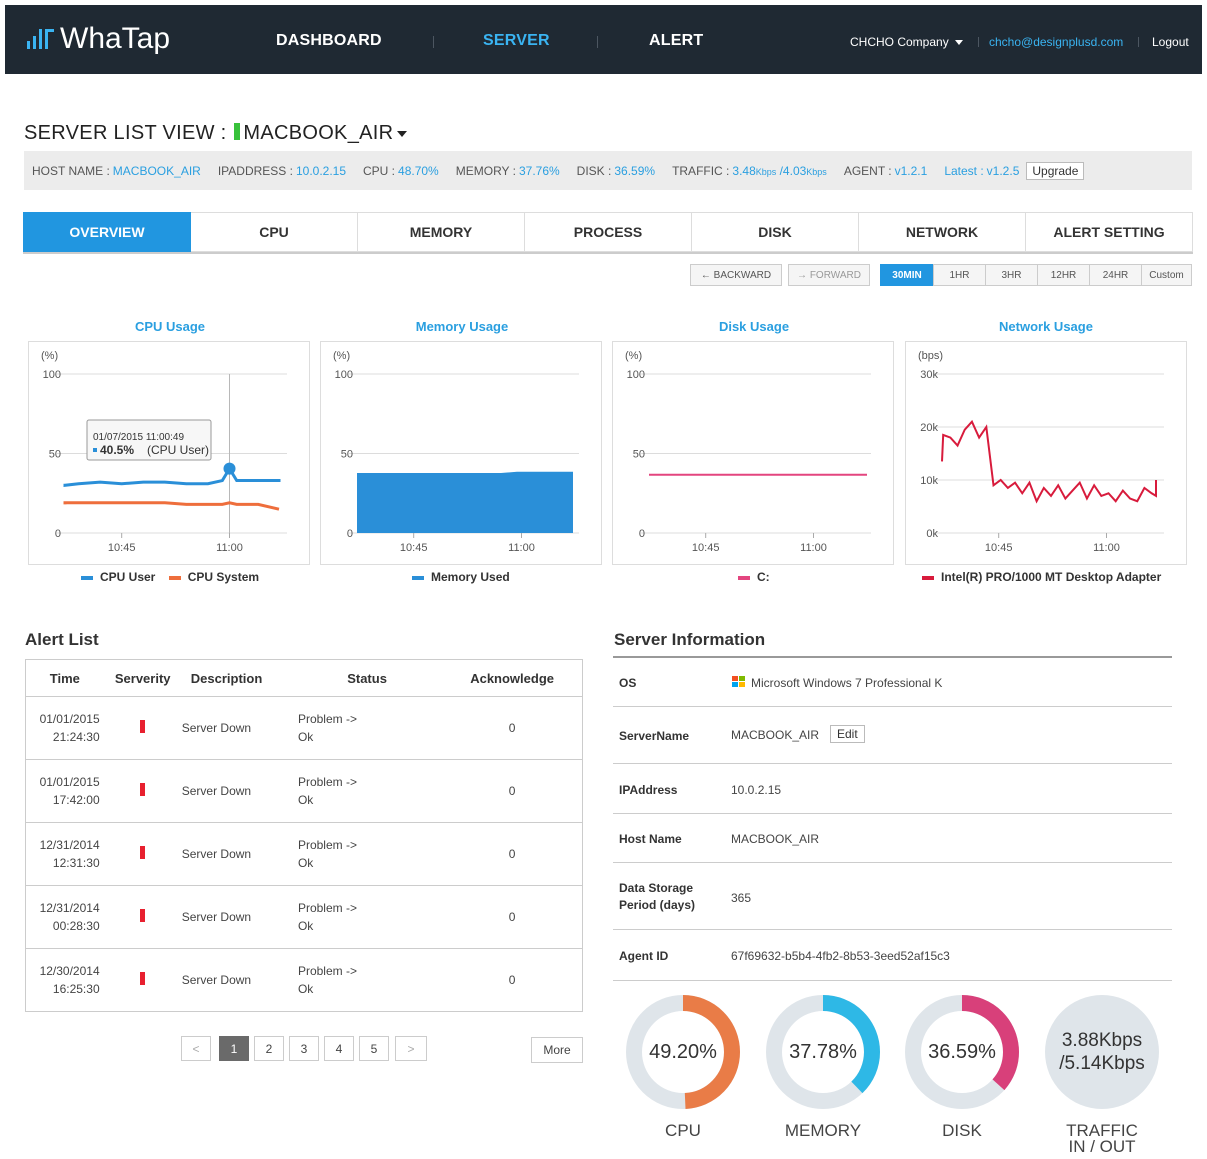  What do you see at coordinates (414, 548) in the screenshot?
I see `x-tick-label: 10:45` at bounding box center [414, 548].